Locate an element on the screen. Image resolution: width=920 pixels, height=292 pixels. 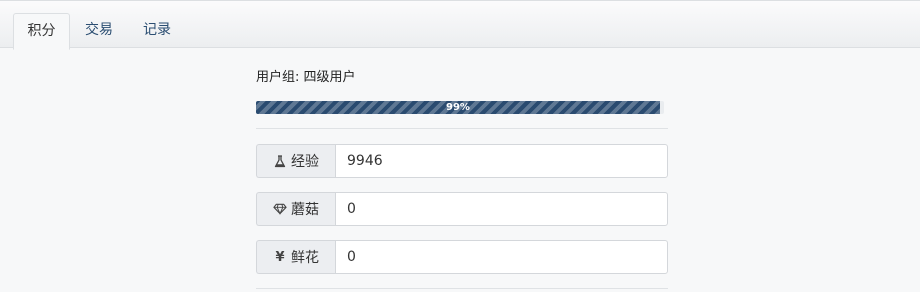
experience-row: 经验 is located at coordinates (462, 161).